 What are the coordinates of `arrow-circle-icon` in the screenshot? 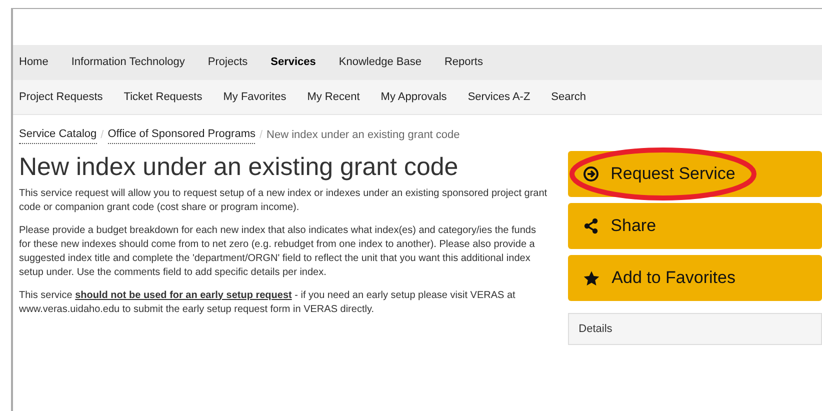 It's located at (590, 174).